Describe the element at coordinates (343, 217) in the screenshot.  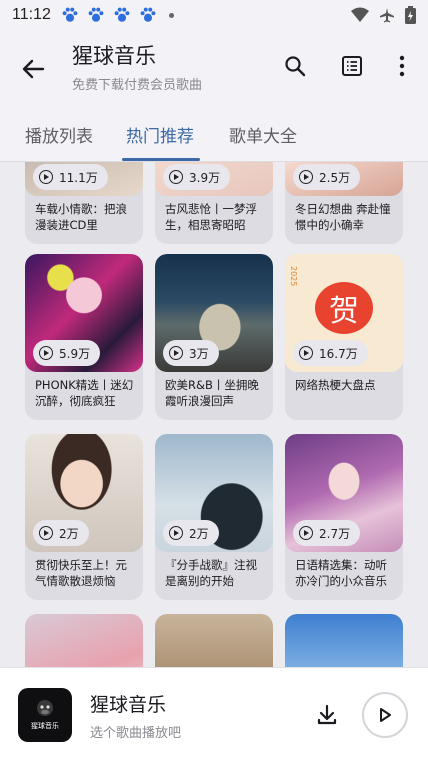
I see `playlist-title: 冬日幻想曲 奔赴憧憬中的小确幸` at that location.